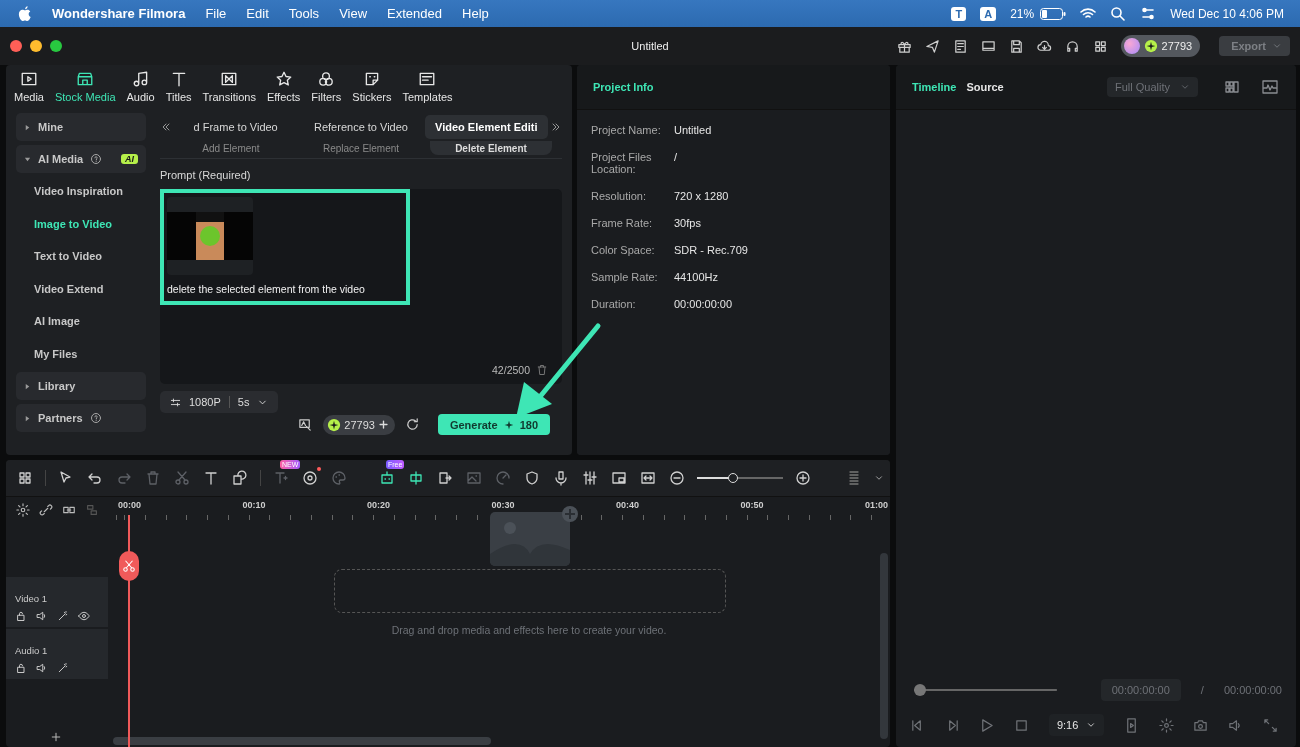  I want to click on sidebar-group-label: AI Media, so click(61, 159).